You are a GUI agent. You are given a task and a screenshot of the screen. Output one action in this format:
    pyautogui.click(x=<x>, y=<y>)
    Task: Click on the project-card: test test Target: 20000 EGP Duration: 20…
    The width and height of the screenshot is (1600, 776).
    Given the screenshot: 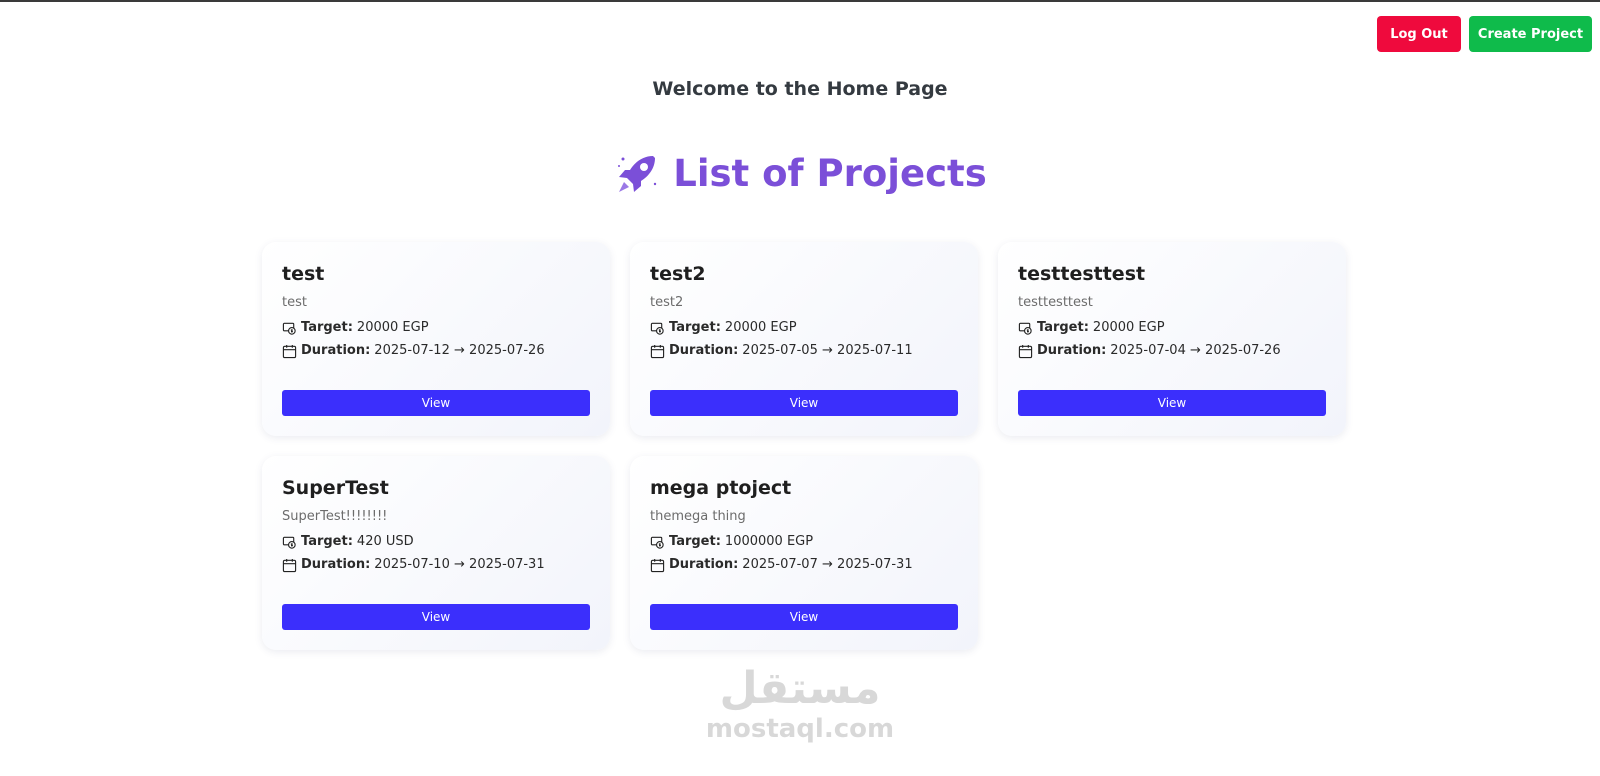 What is the action you would take?
    pyautogui.click(x=436, y=339)
    